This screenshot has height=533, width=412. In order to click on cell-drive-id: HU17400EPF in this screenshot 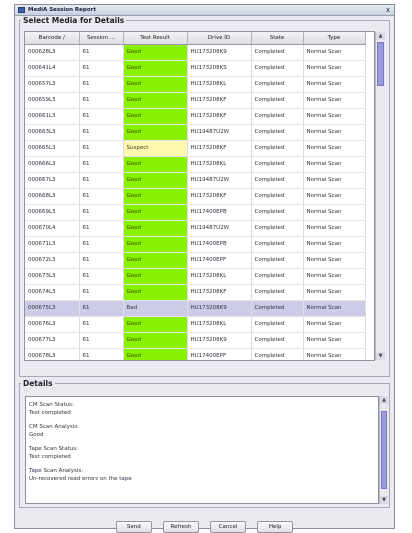, I will do `click(219, 354)`.